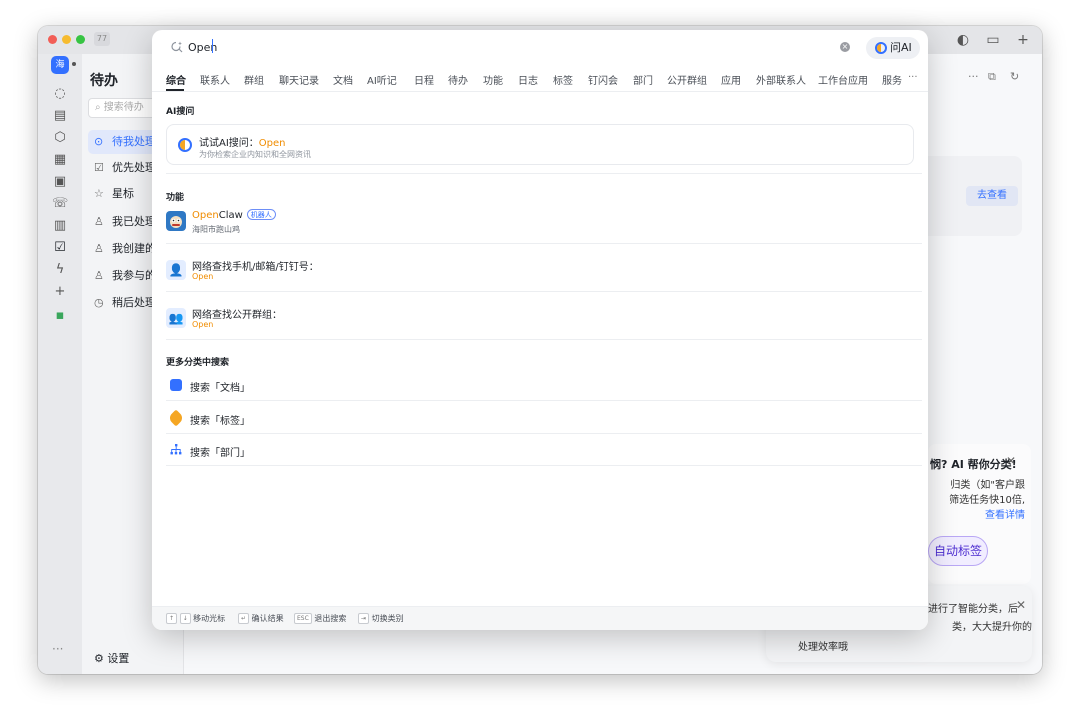 This screenshot has height=724, width=1080. What do you see at coordinates (603, 79) in the screenshot?
I see `tab-flash-meeting: 钉闪会` at bounding box center [603, 79].